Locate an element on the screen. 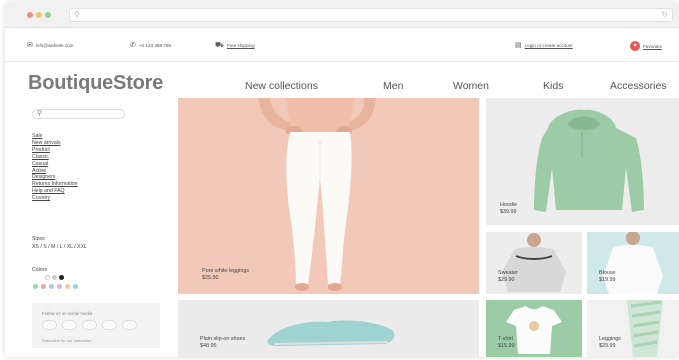 This screenshot has height=360, width=679. product-name: Pure white leggings is located at coordinates (226, 271).